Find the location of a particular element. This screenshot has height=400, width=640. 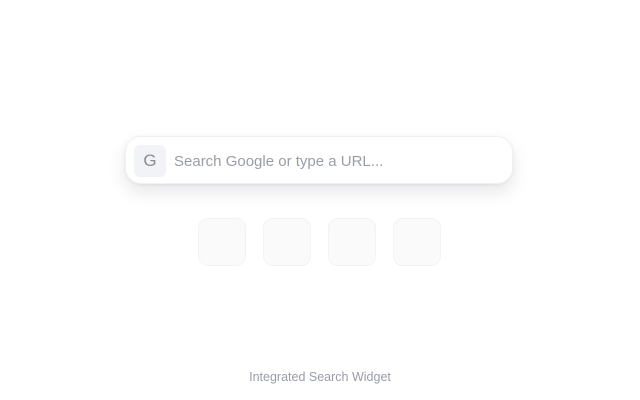

search-bar: G is located at coordinates (319, 160).